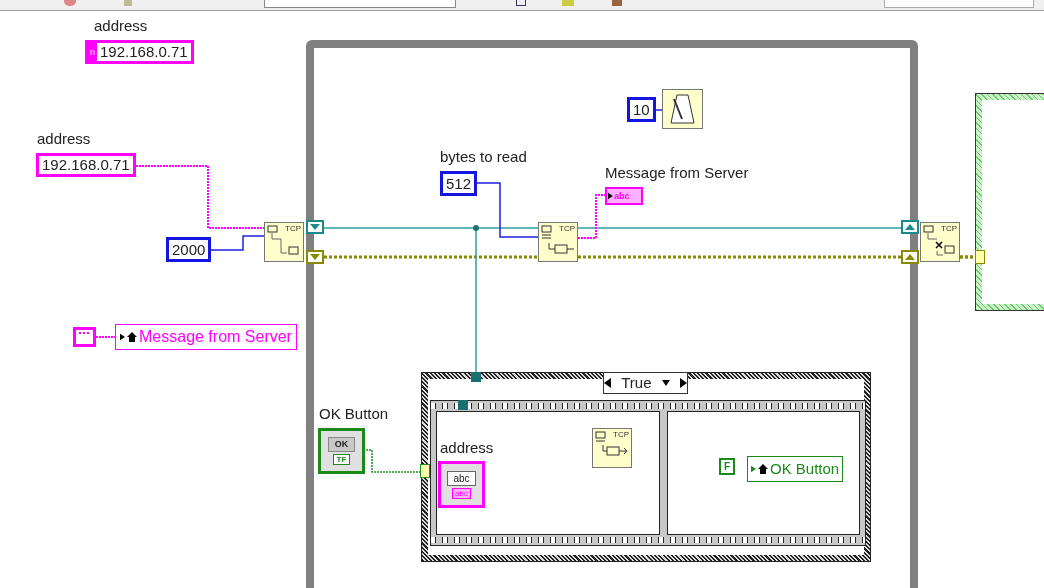 Image resolution: width=1044 pixels, height=588 pixels. I want to click on string-control-terminal: abc abc, so click(461, 484).